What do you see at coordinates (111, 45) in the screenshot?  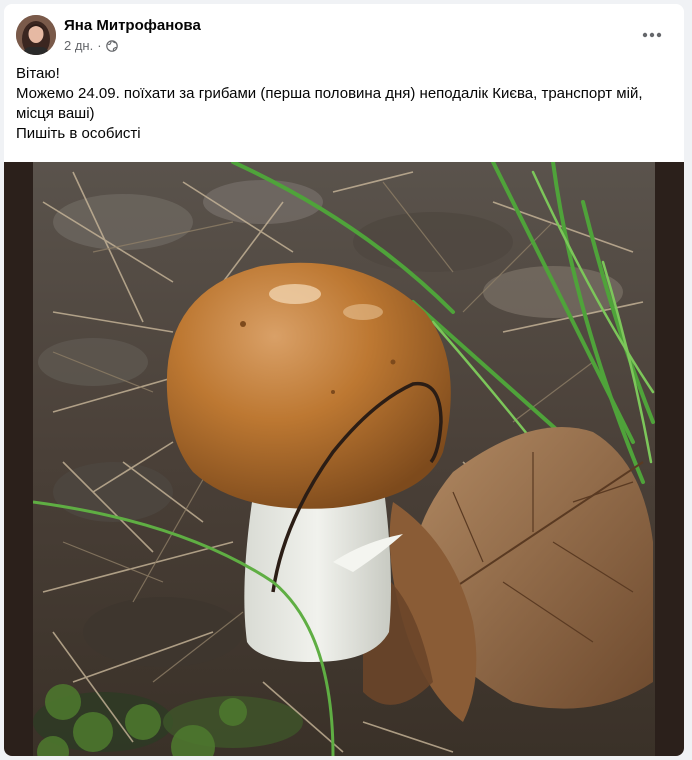 I see `globe-icon` at bounding box center [111, 45].